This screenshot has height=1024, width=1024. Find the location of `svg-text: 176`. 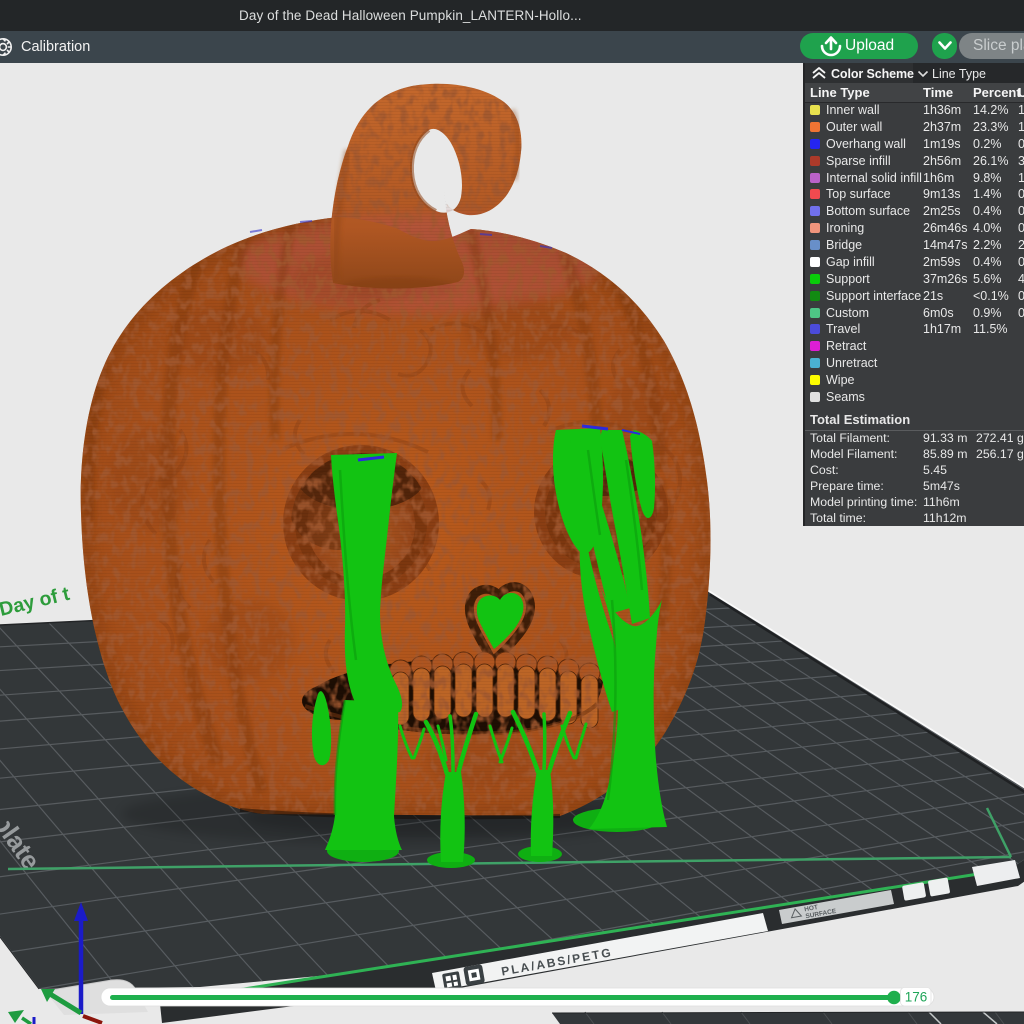

svg-text: 176 is located at coordinates (916, 997).